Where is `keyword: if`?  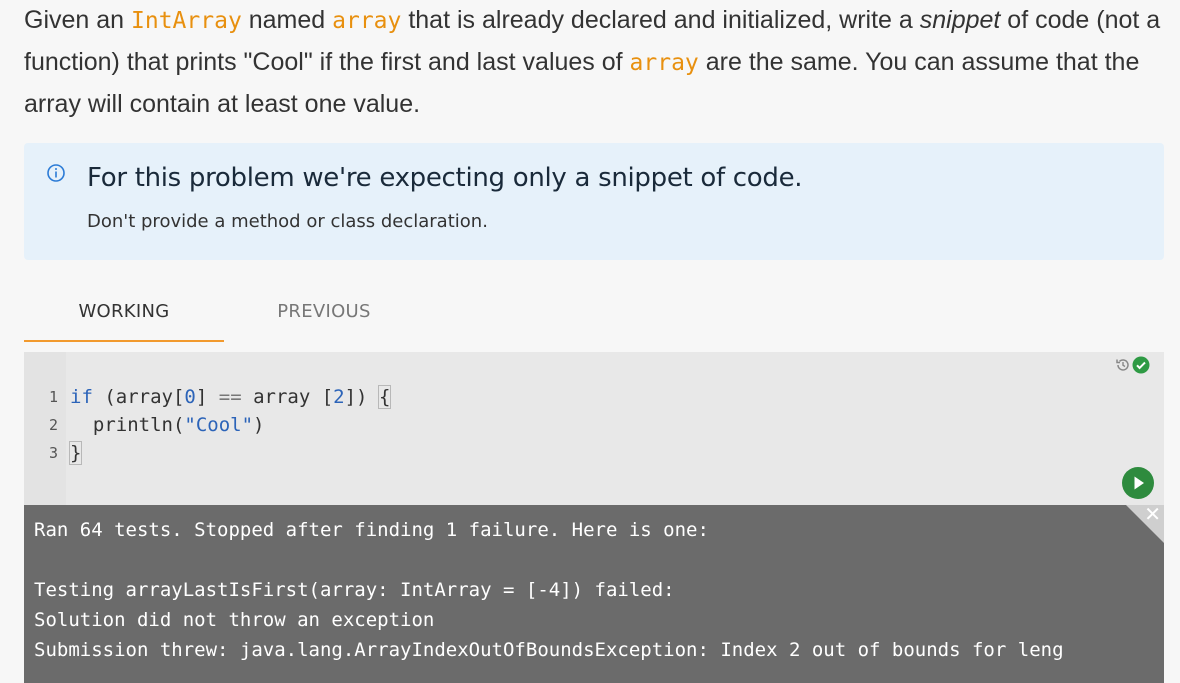
keyword: if is located at coordinates (81, 397).